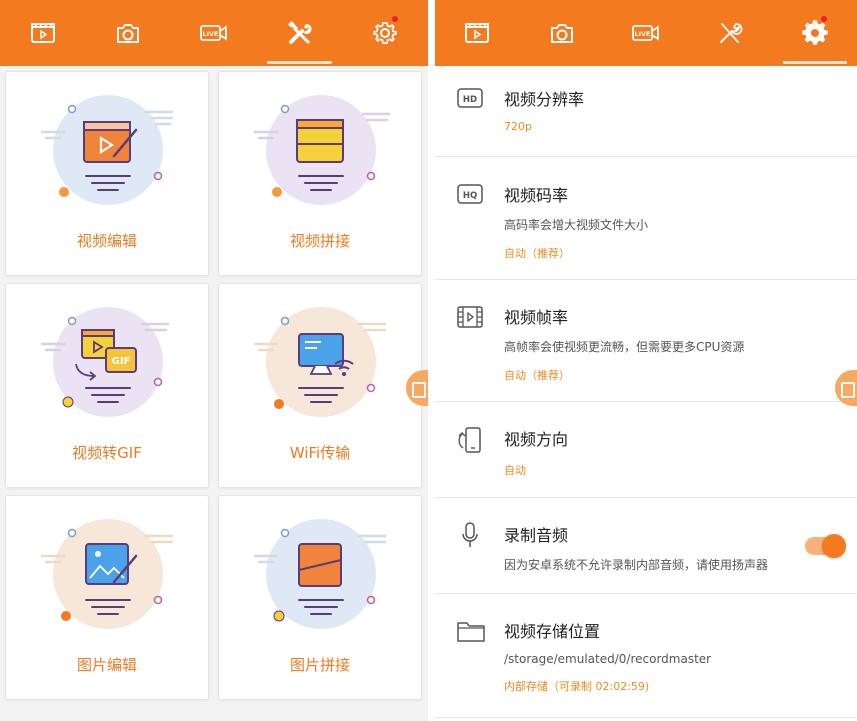 The height and width of the screenshot is (721, 857). Describe the element at coordinates (470, 534) in the screenshot. I see `microphone-icon` at that location.